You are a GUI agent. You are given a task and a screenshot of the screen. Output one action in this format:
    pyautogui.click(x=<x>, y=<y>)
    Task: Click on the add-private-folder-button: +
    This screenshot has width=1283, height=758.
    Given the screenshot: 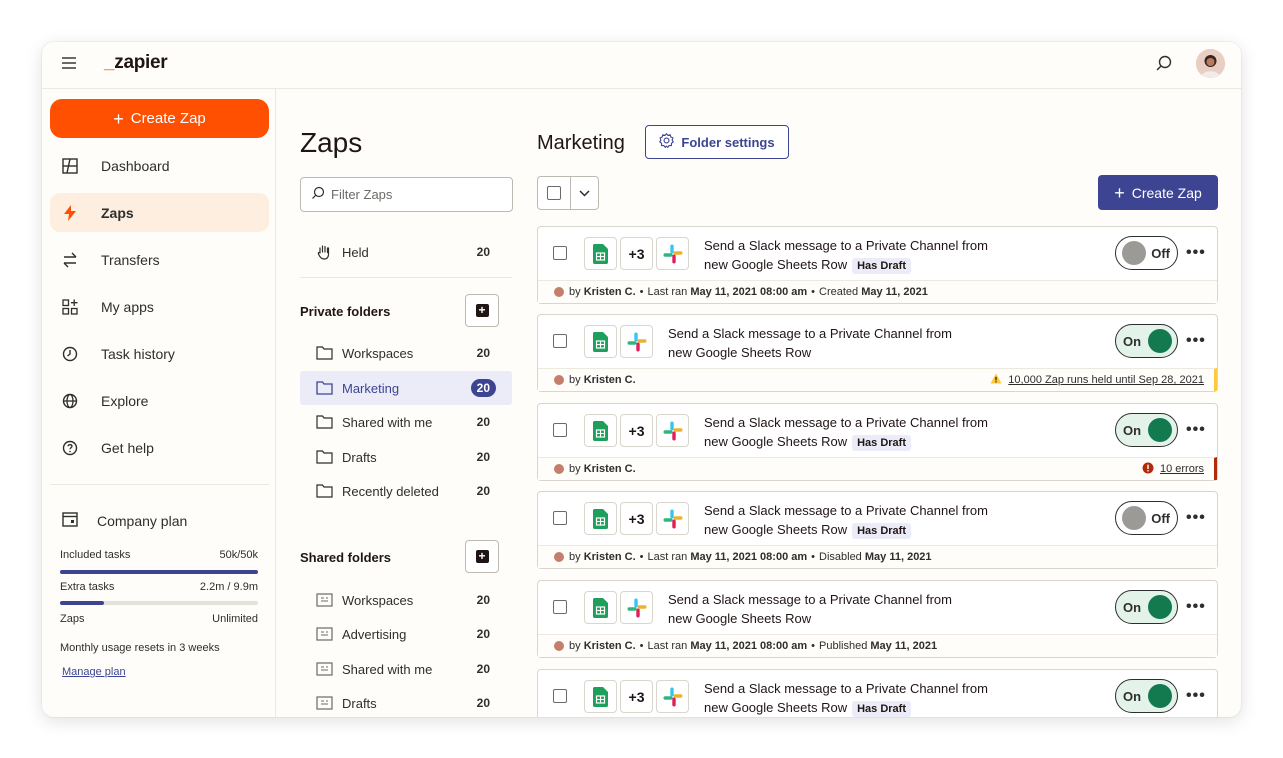 What is the action you would take?
    pyautogui.click(x=482, y=310)
    